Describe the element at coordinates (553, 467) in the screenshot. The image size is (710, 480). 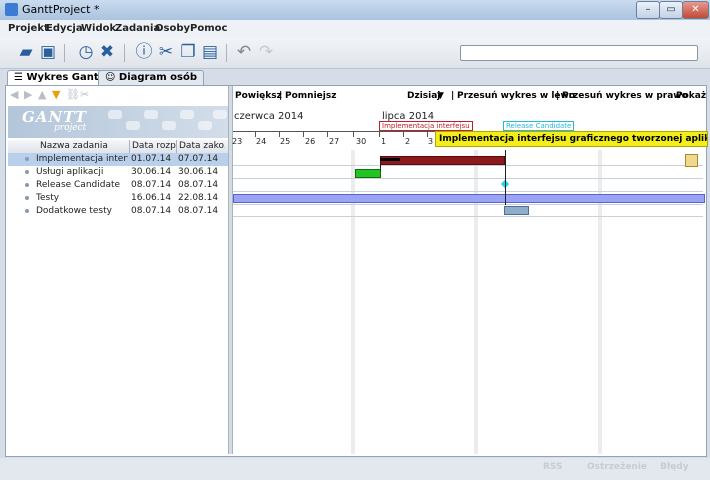
I see `rss-link: RSS` at that location.